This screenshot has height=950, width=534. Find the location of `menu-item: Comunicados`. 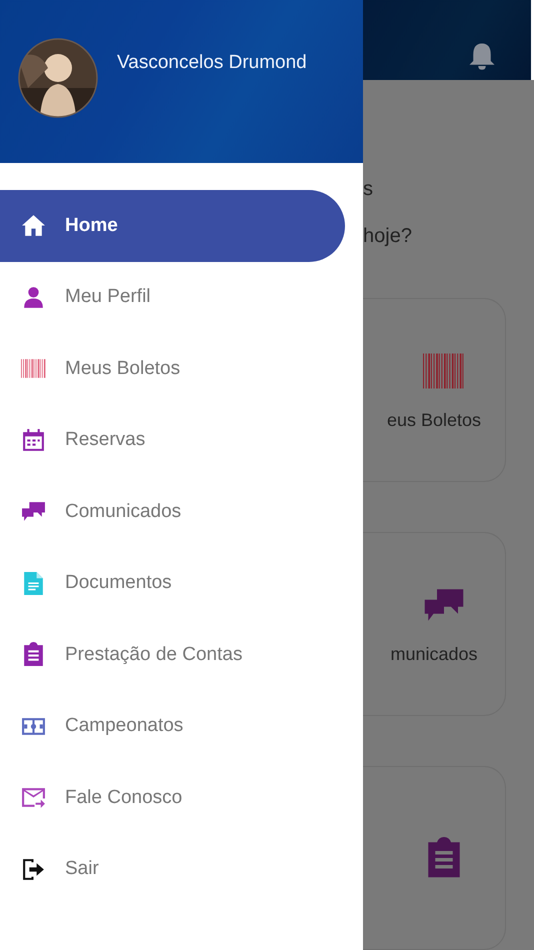

menu-item: Comunicados is located at coordinates (172, 512).